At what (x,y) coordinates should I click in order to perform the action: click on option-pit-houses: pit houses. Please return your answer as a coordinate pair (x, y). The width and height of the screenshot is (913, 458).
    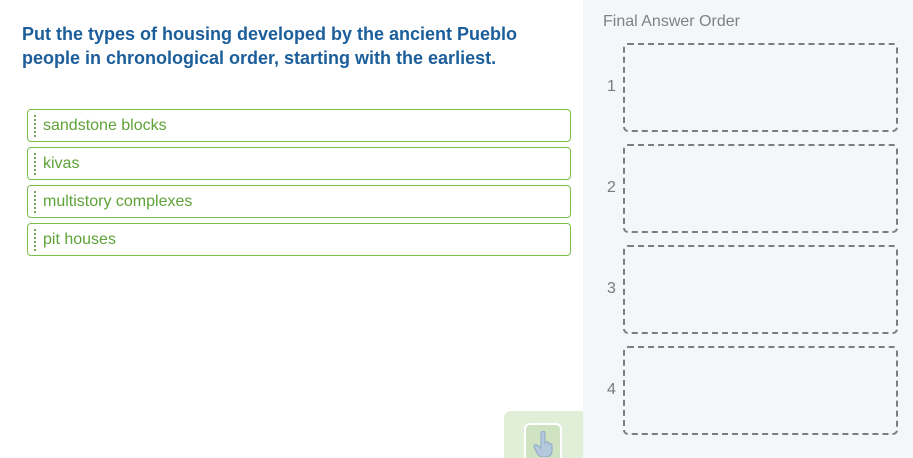
    Looking at the image, I should click on (299, 239).